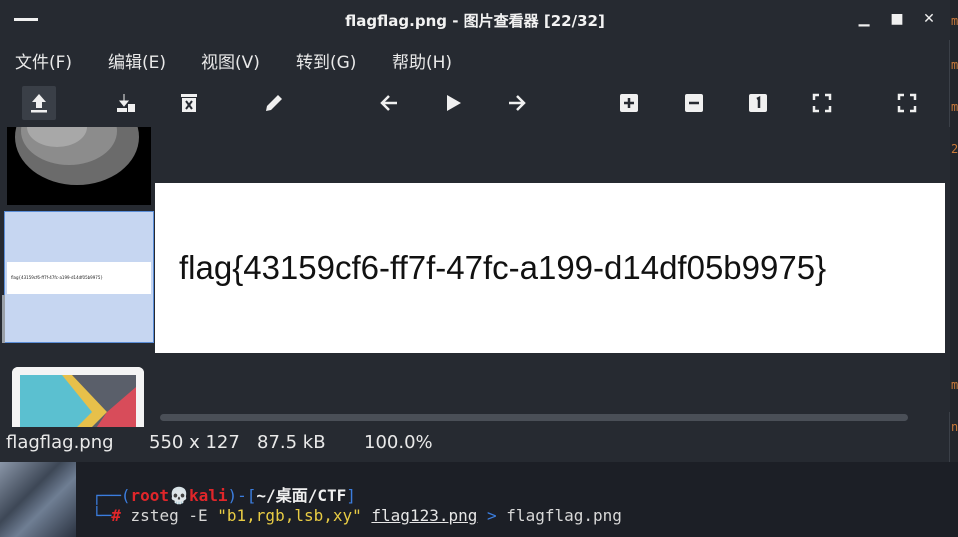 The image size is (958, 537). I want to click on save-icon, so click(125, 103).